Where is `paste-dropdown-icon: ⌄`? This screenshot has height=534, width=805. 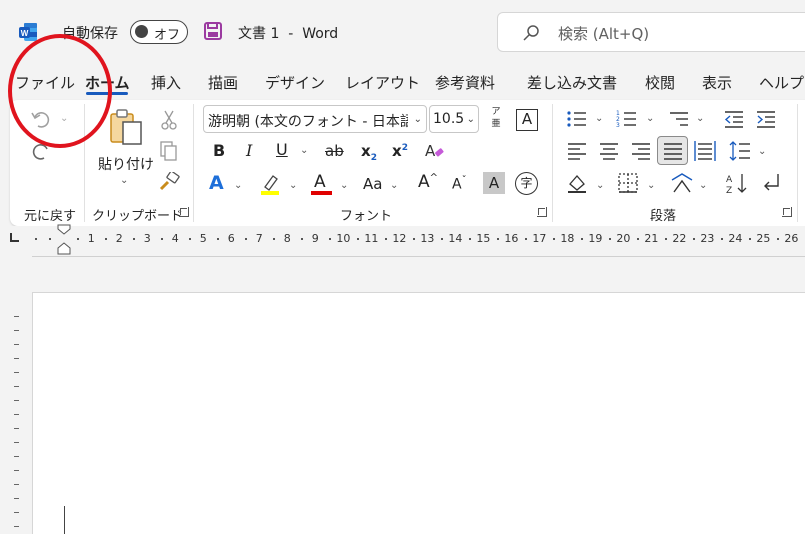
paste-dropdown-icon: ⌄ is located at coordinates (124, 180).